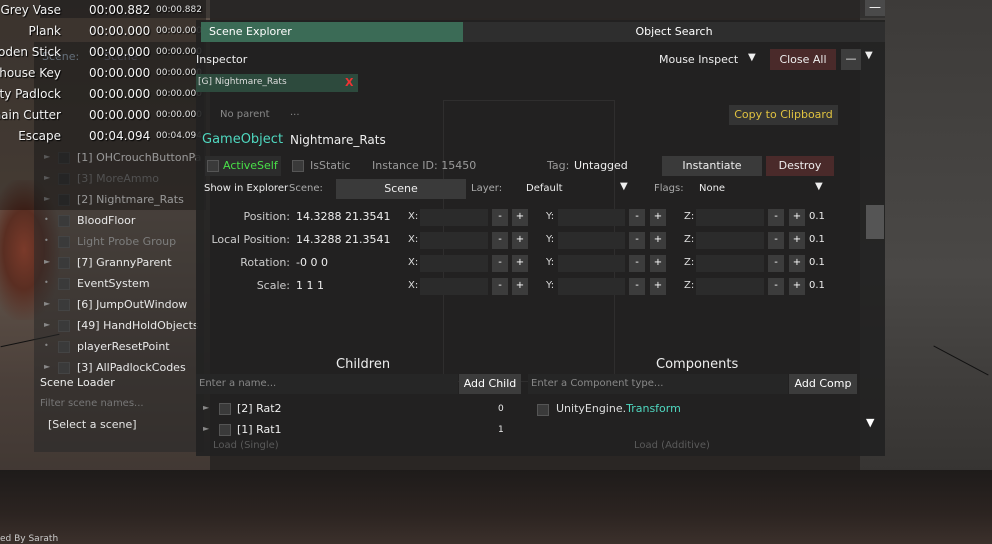  I want to click on tag-value: Untagged, so click(601, 165).